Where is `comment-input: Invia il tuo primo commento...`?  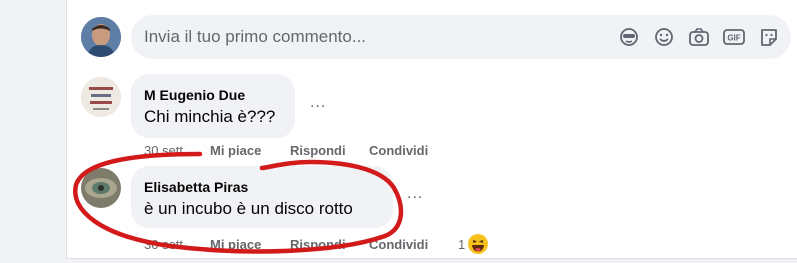
comment-input: Invia il tuo primo commento... is located at coordinates (255, 37).